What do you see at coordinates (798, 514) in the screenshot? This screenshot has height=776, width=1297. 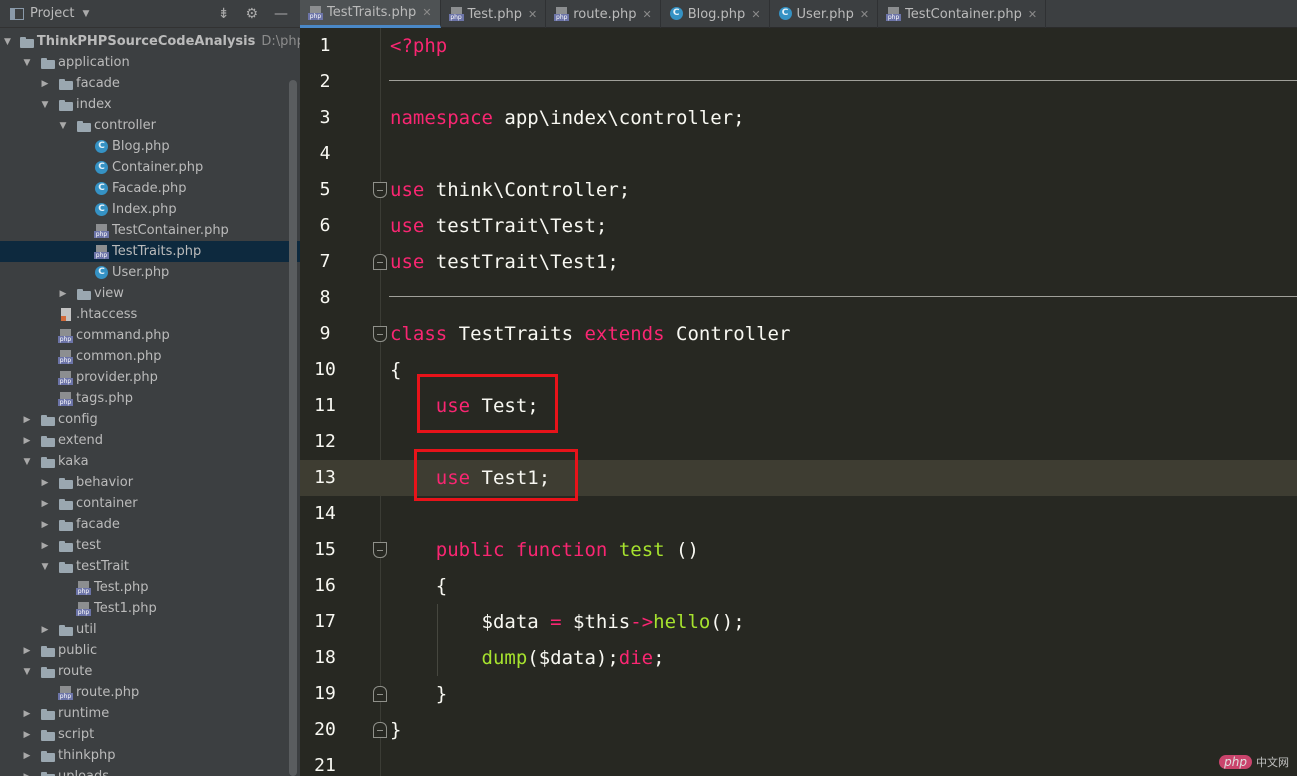 I see `code-line: 14` at bounding box center [798, 514].